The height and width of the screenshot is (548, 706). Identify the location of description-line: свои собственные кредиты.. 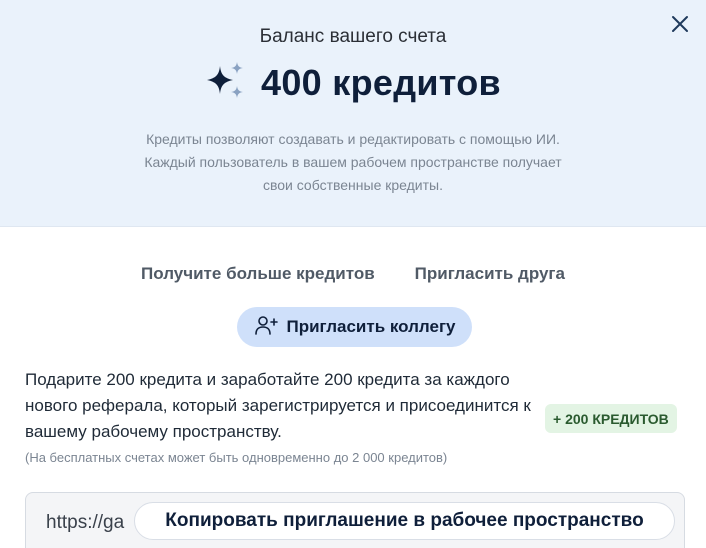
(352, 185).